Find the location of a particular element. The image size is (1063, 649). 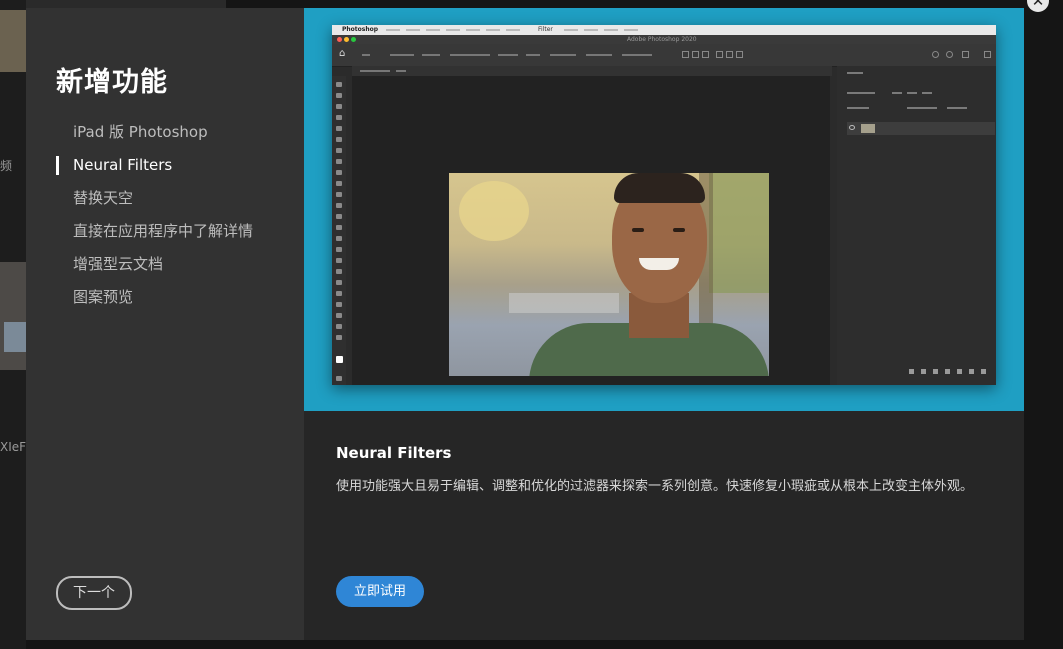

nav-item-neural-filters: Neural Filters is located at coordinates (154, 170).